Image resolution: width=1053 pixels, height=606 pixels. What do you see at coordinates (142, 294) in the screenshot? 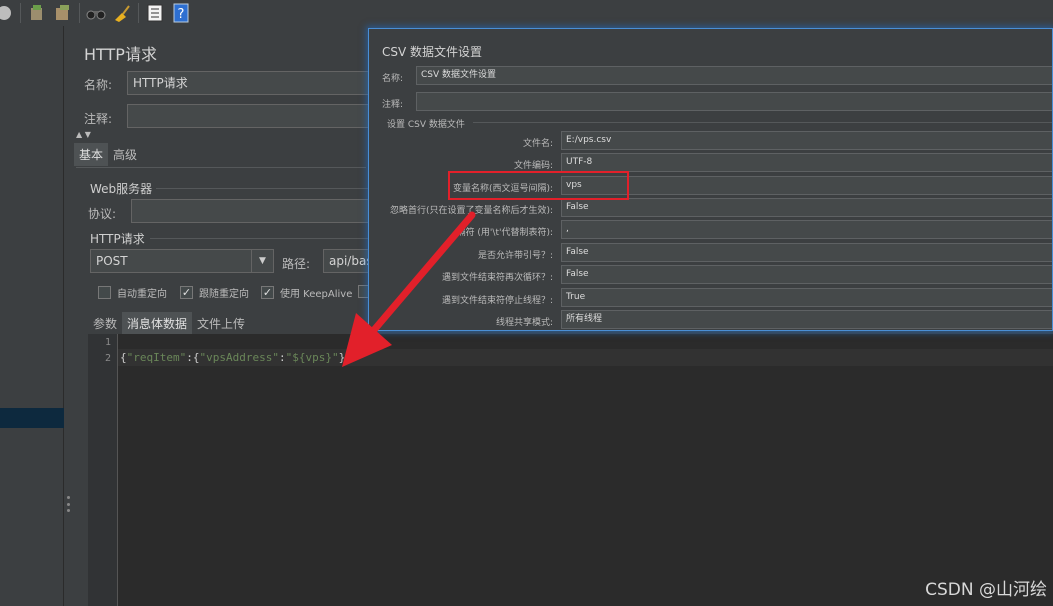
I see `checkbox-label: 自动重定向` at bounding box center [142, 294].